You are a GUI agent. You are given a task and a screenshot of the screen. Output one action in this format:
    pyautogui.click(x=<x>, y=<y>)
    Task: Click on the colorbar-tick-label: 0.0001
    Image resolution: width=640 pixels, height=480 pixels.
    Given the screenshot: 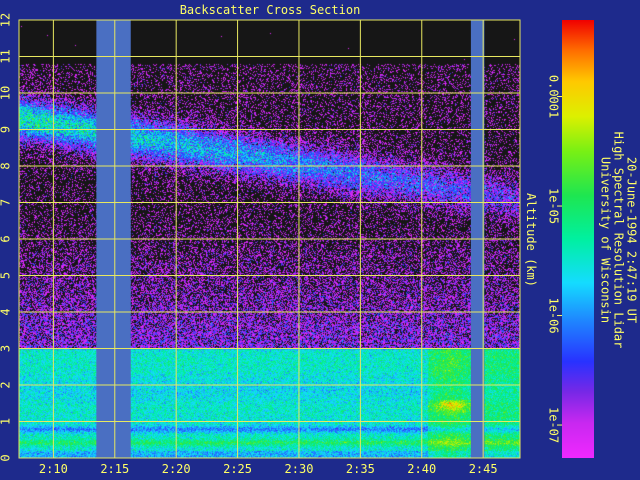 What is the action you would take?
    pyautogui.click(x=554, y=96)
    